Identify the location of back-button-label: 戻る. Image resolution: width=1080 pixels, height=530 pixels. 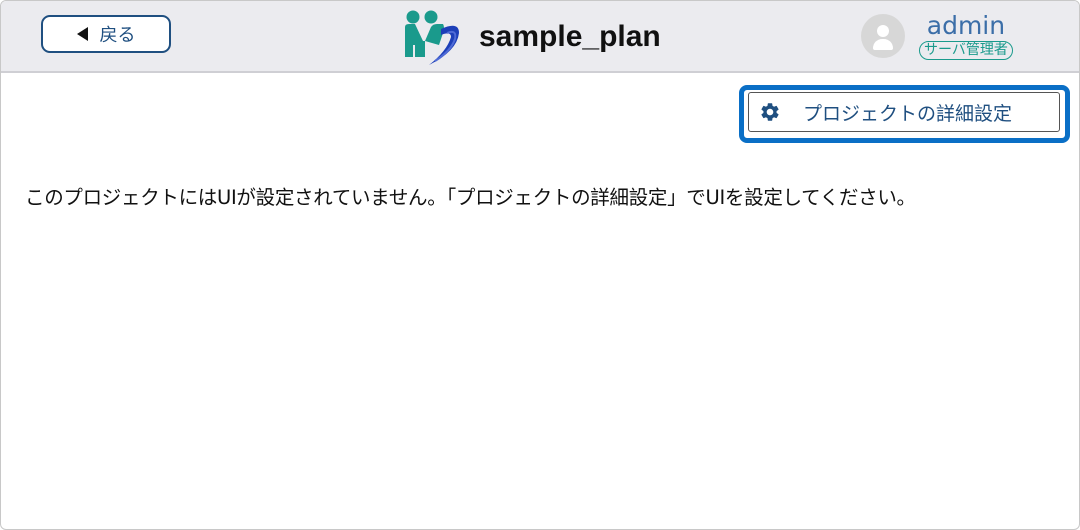
(117, 35).